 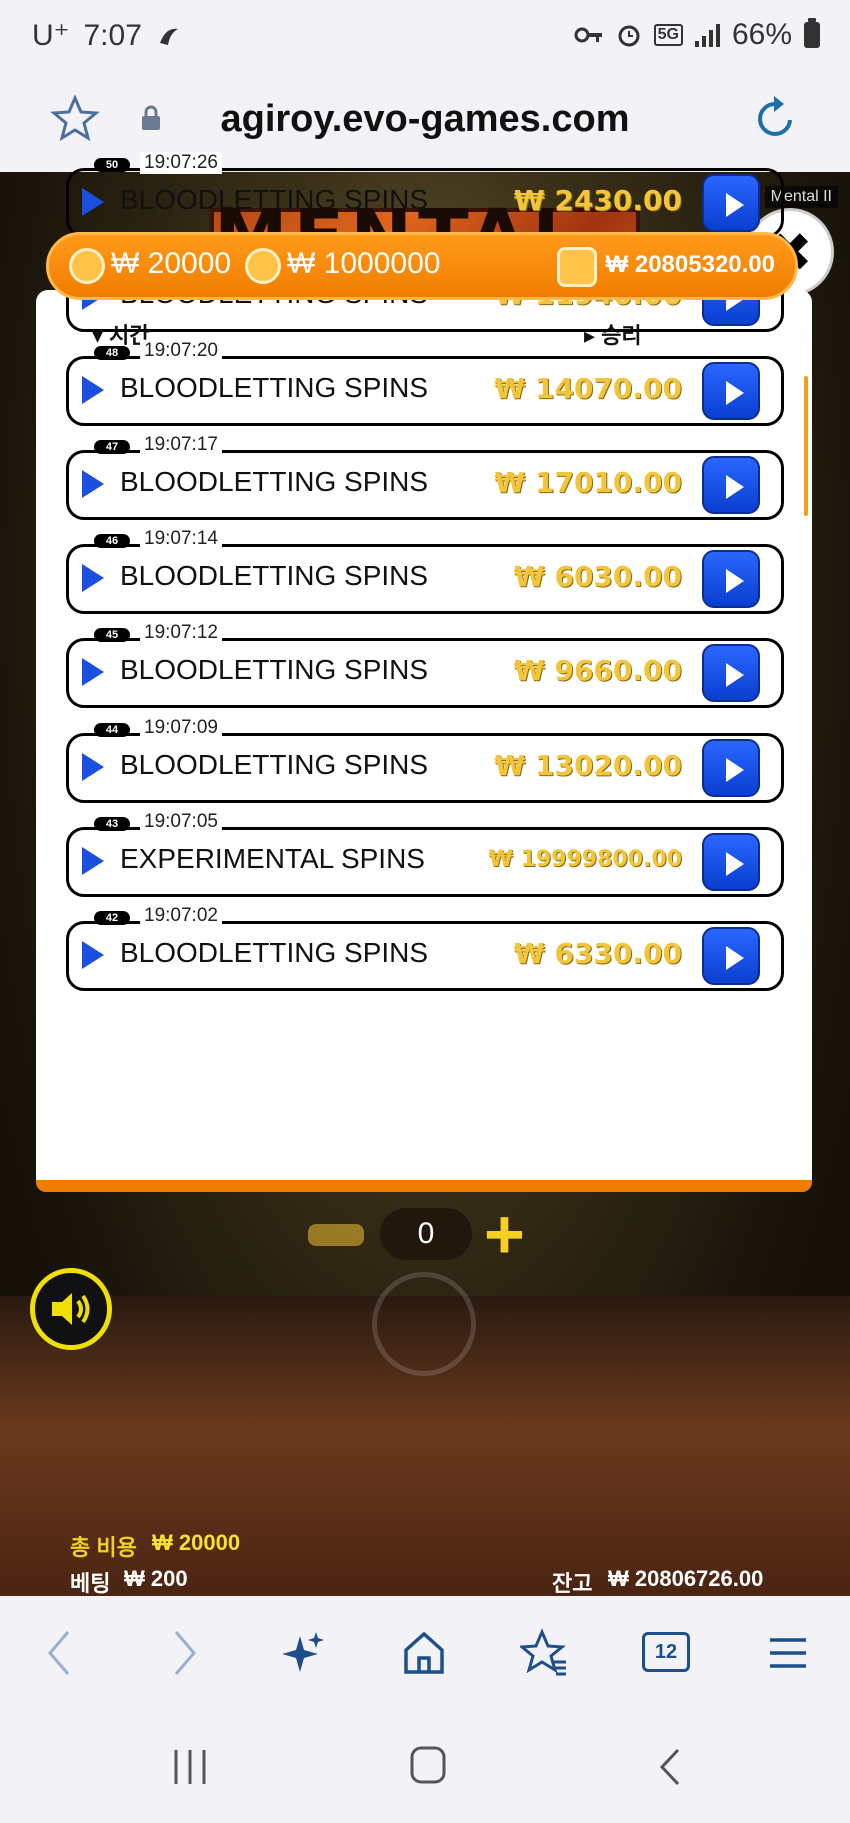 I want to click on wallet-icon, so click(x=577, y=267).